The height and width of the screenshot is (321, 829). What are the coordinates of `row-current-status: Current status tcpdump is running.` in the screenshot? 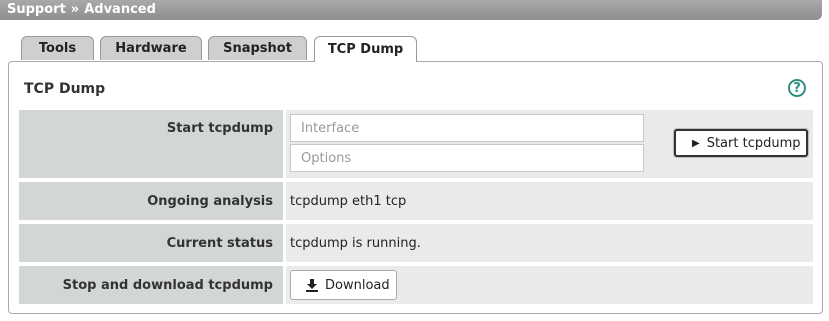 It's located at (416, 243).